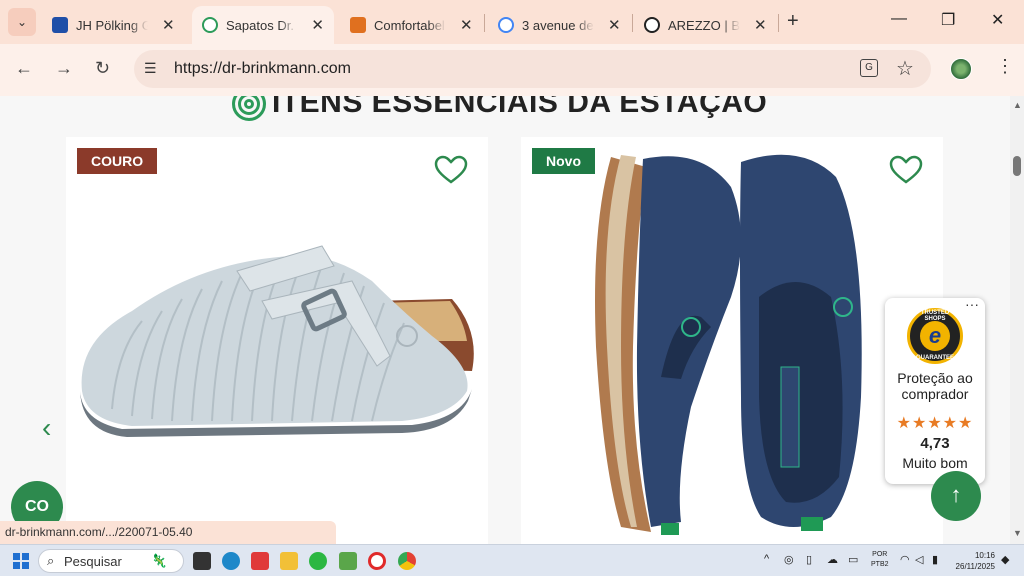 Image resolution: width=1024 pixels, height=576 pixels. What do you see at coordinates (60, 25) in the screenshot?
I see `jh-polking-favicon-icon` at bounding box center [60, 25].